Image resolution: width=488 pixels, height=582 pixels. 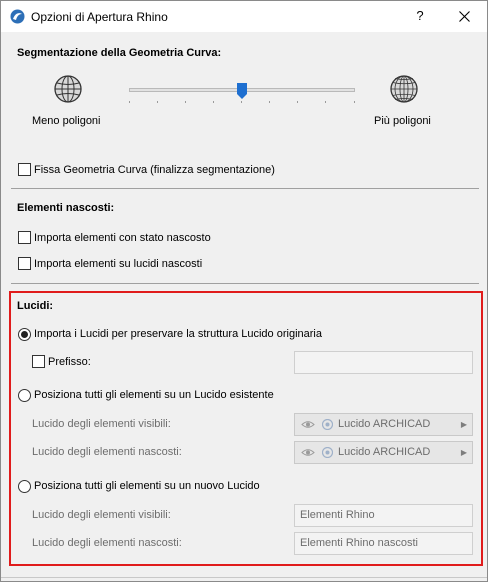 I want to click on existing-visible-label: Lucido degli elementi visibili:, so click(x=101, y=424).